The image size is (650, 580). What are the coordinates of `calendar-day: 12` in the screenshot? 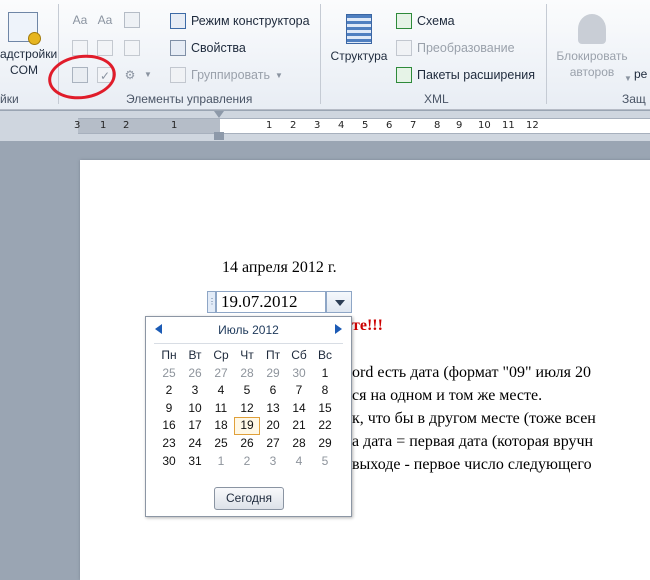 It's located at (247, 409).